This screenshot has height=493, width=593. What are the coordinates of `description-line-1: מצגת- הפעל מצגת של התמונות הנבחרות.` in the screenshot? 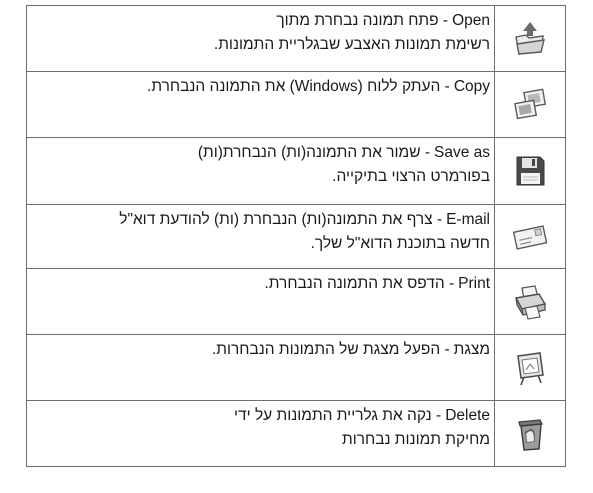 It's located at (261, 350).